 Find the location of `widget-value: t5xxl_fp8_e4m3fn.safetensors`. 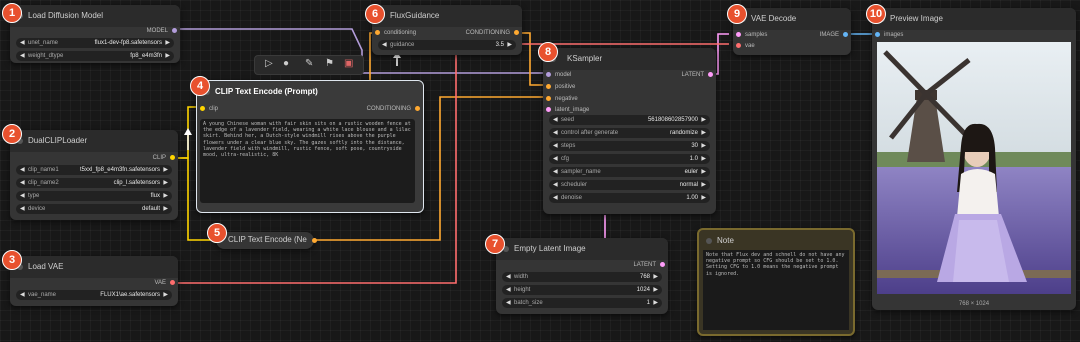

widget-value: t5xxl_fp8_e4m3fn.safetensors is located at coordinates (119, 170).